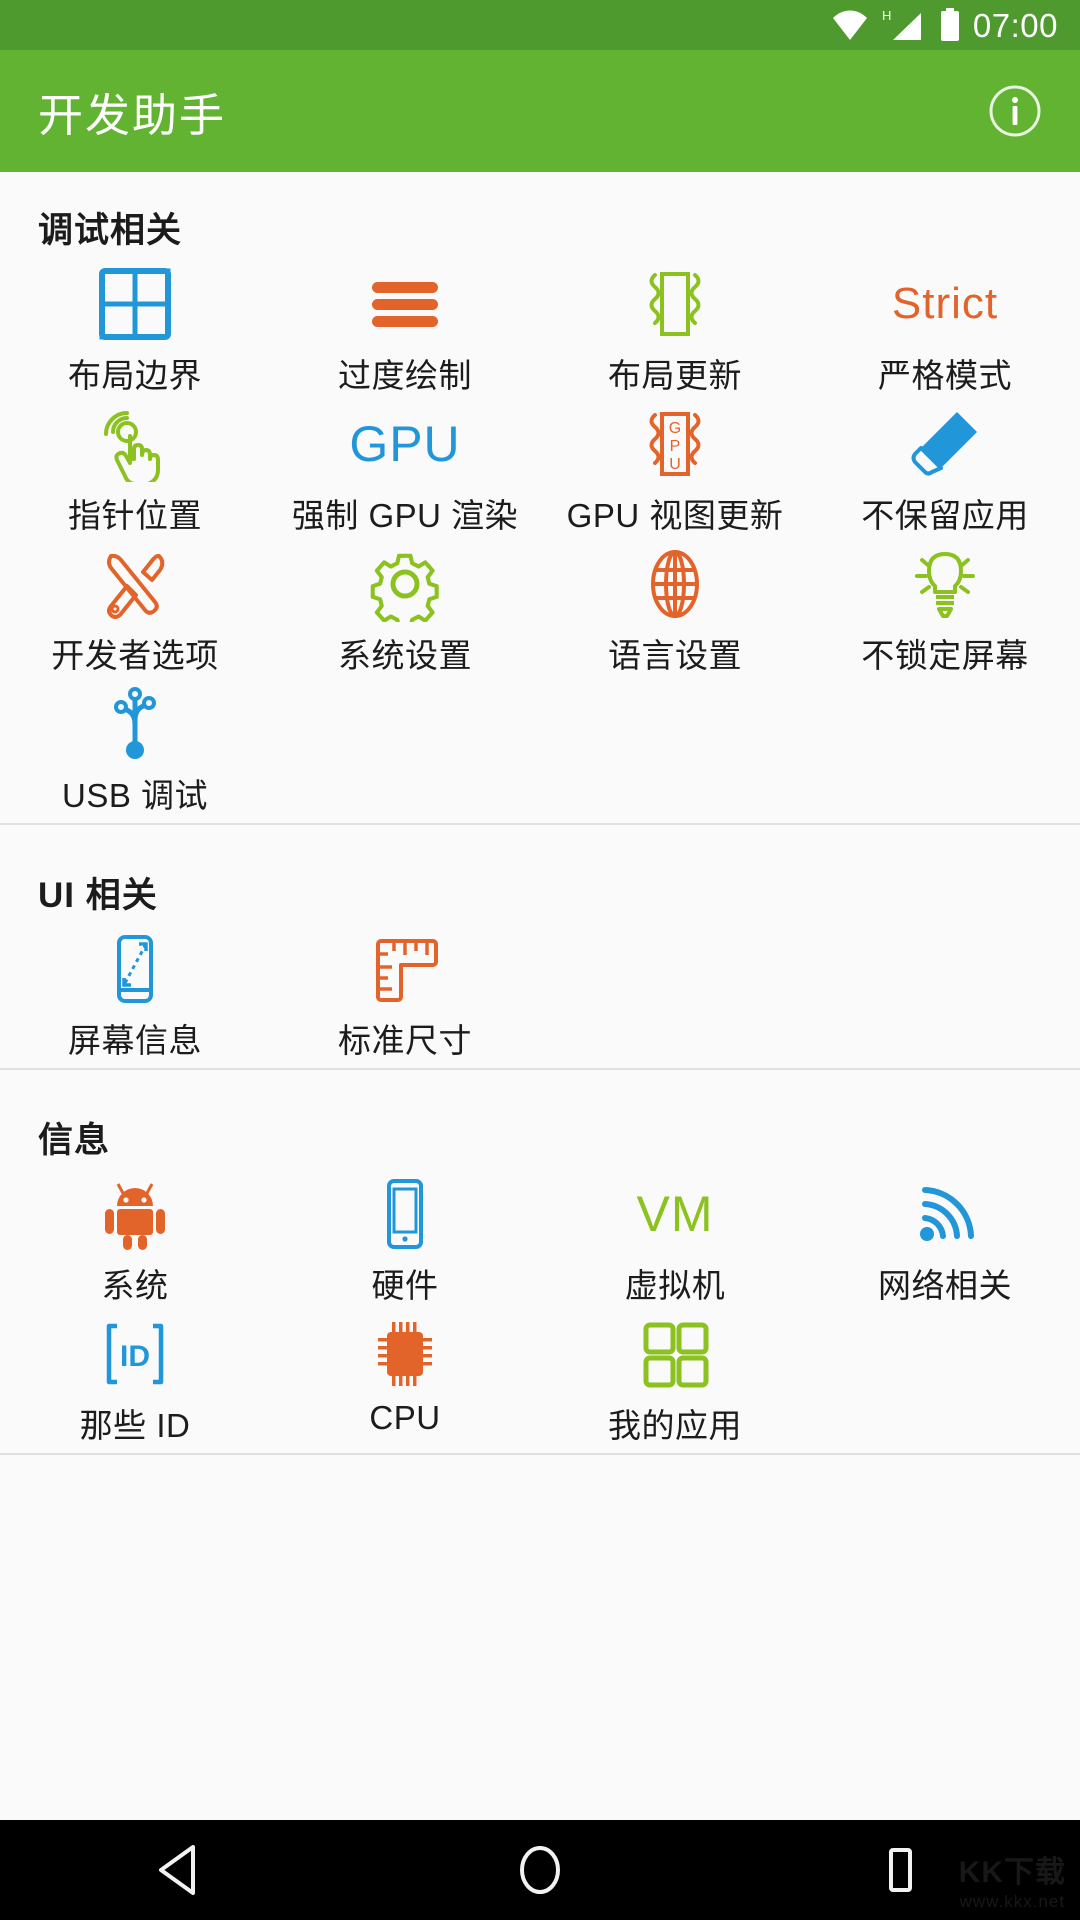  What do you see at coordinates (675, 655) in the screenshot?
I see `item-label: 语言设置` at bounding box center [675, 655].